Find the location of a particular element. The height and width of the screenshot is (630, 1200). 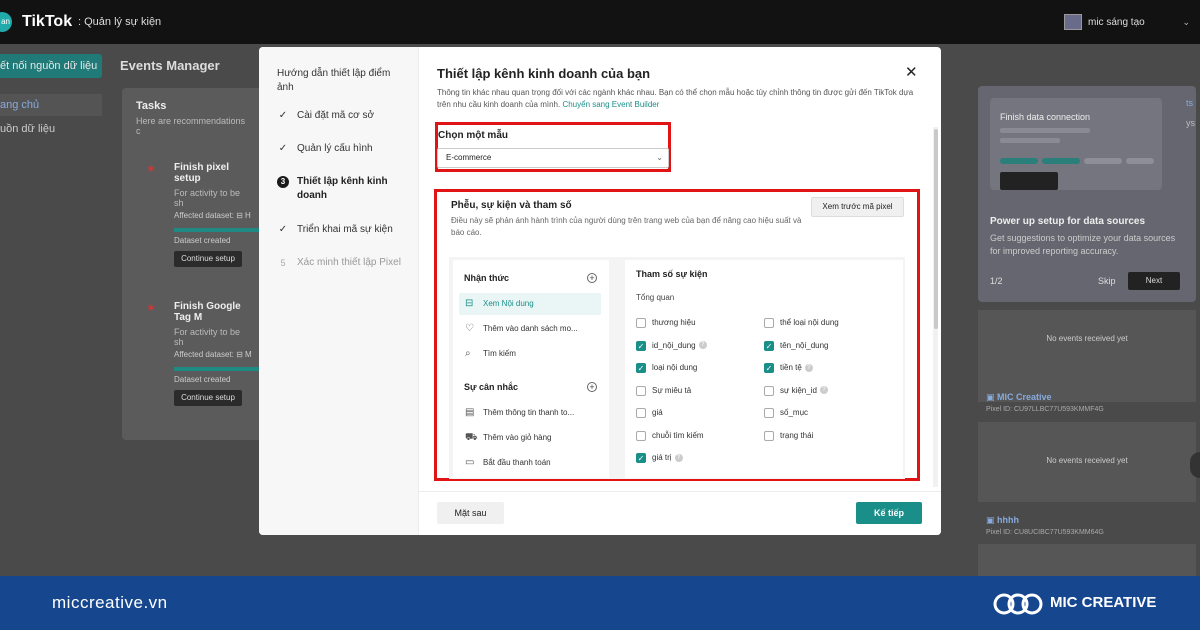

task-title: Finish pixel setup is located at coordinates (202, 173).